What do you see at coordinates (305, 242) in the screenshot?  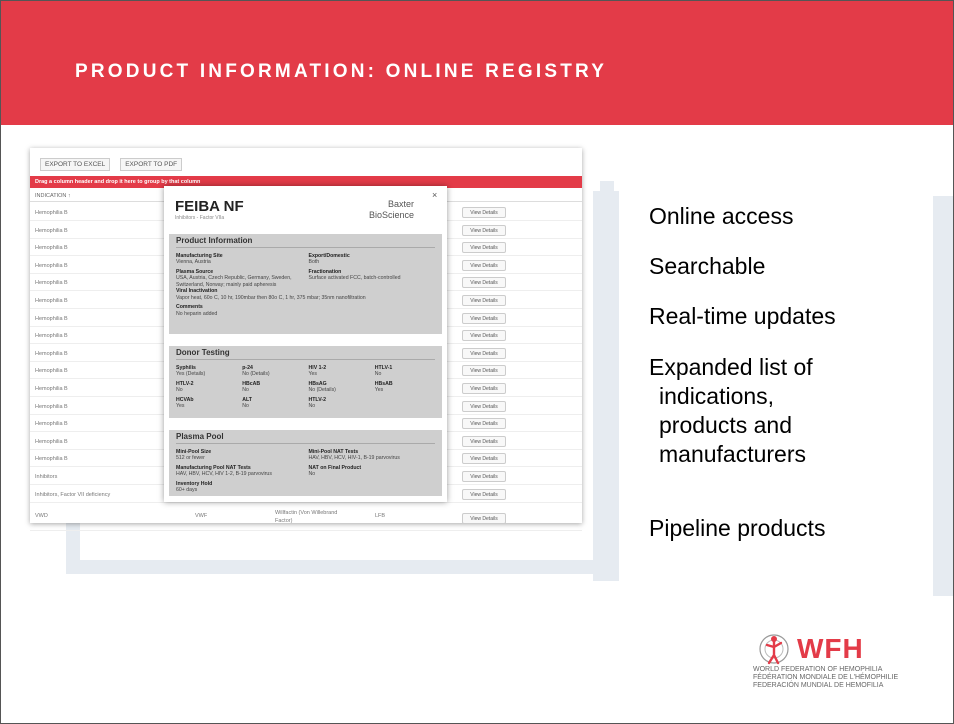 I see `product-information-heading: Product Information` at bounding box center [305, 242].